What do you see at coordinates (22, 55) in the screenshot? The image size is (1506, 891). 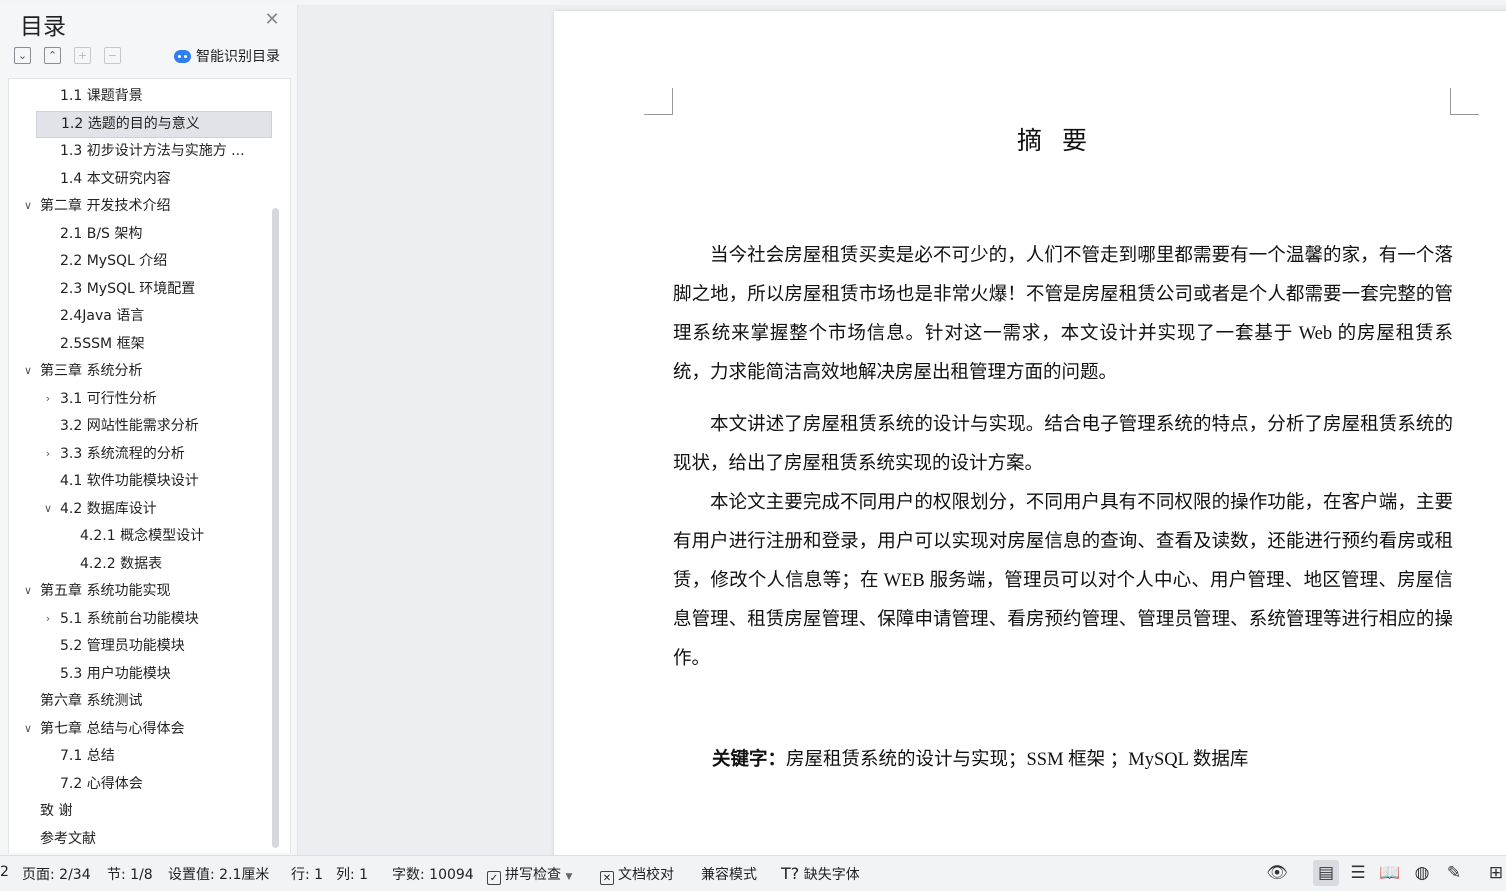 I see `expand-all-icon: ⌄` at bounding box center [22, 55].